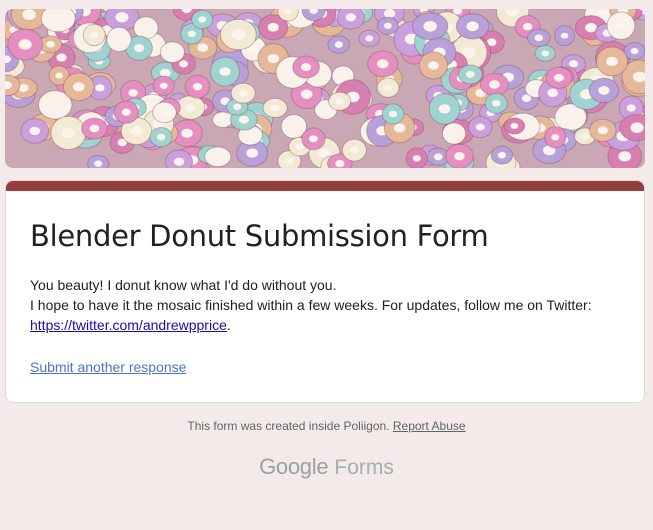 The image size is (653, 530). I want to click on forms-logo-text: Forms, so click(364, 467).